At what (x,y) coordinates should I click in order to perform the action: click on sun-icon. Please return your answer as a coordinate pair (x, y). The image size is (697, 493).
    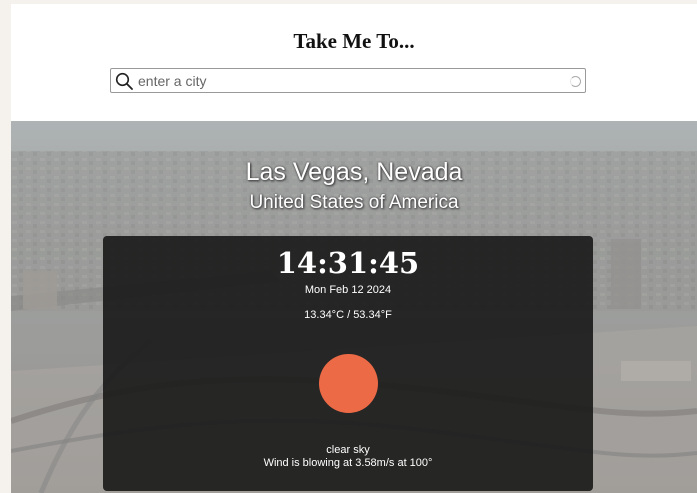
    Looking at the image, I should click on (348, 383).